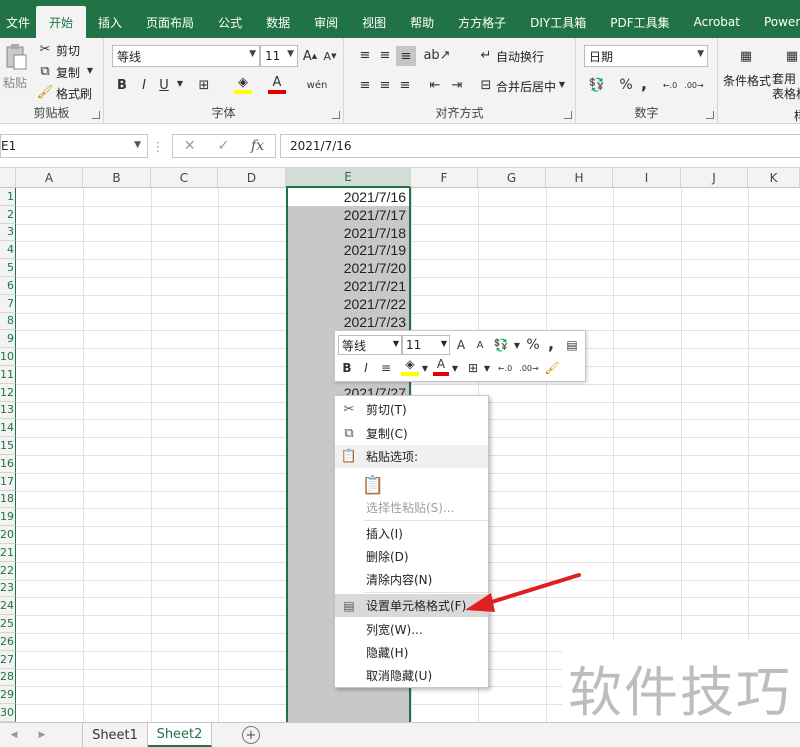  What do you see at coordinates (8, 642) in the screenshot?
I see `row-header: 26` at bounding box center [8, 642].